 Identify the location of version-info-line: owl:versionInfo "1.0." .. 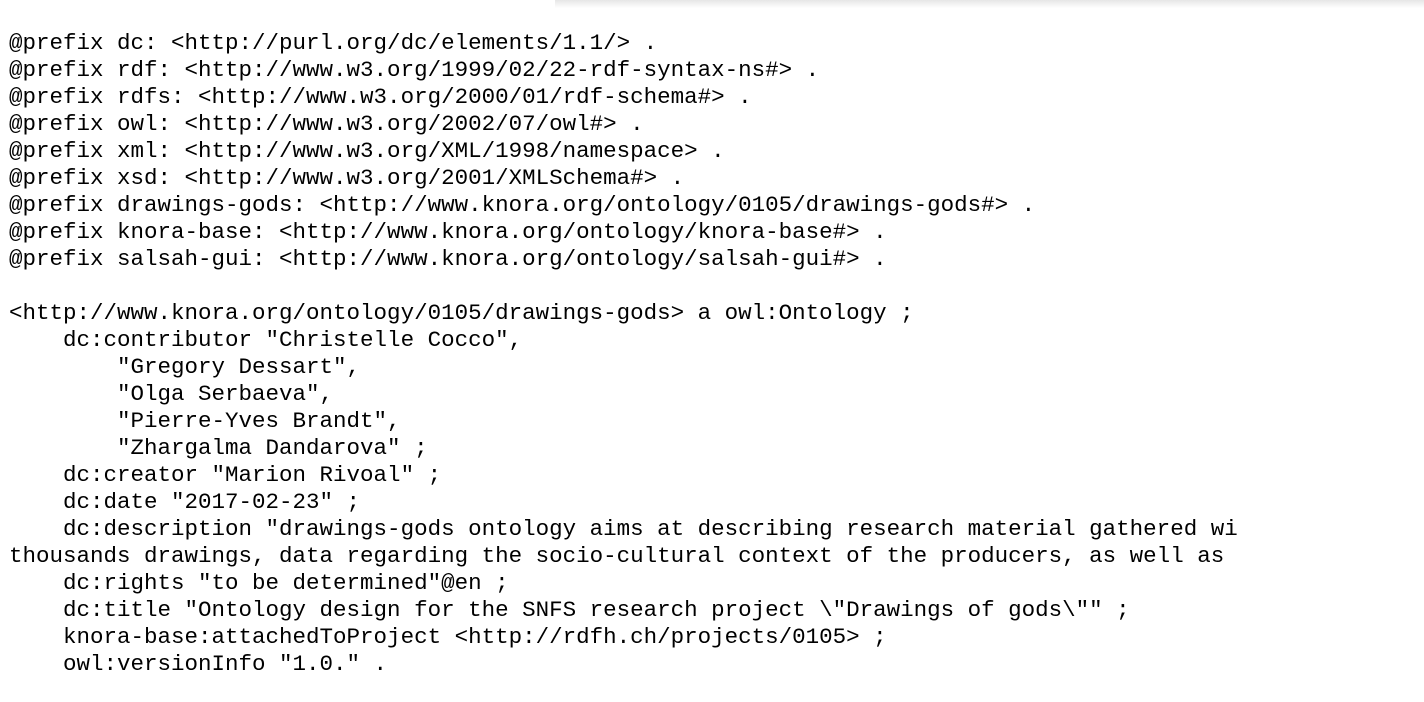
(198, 664).